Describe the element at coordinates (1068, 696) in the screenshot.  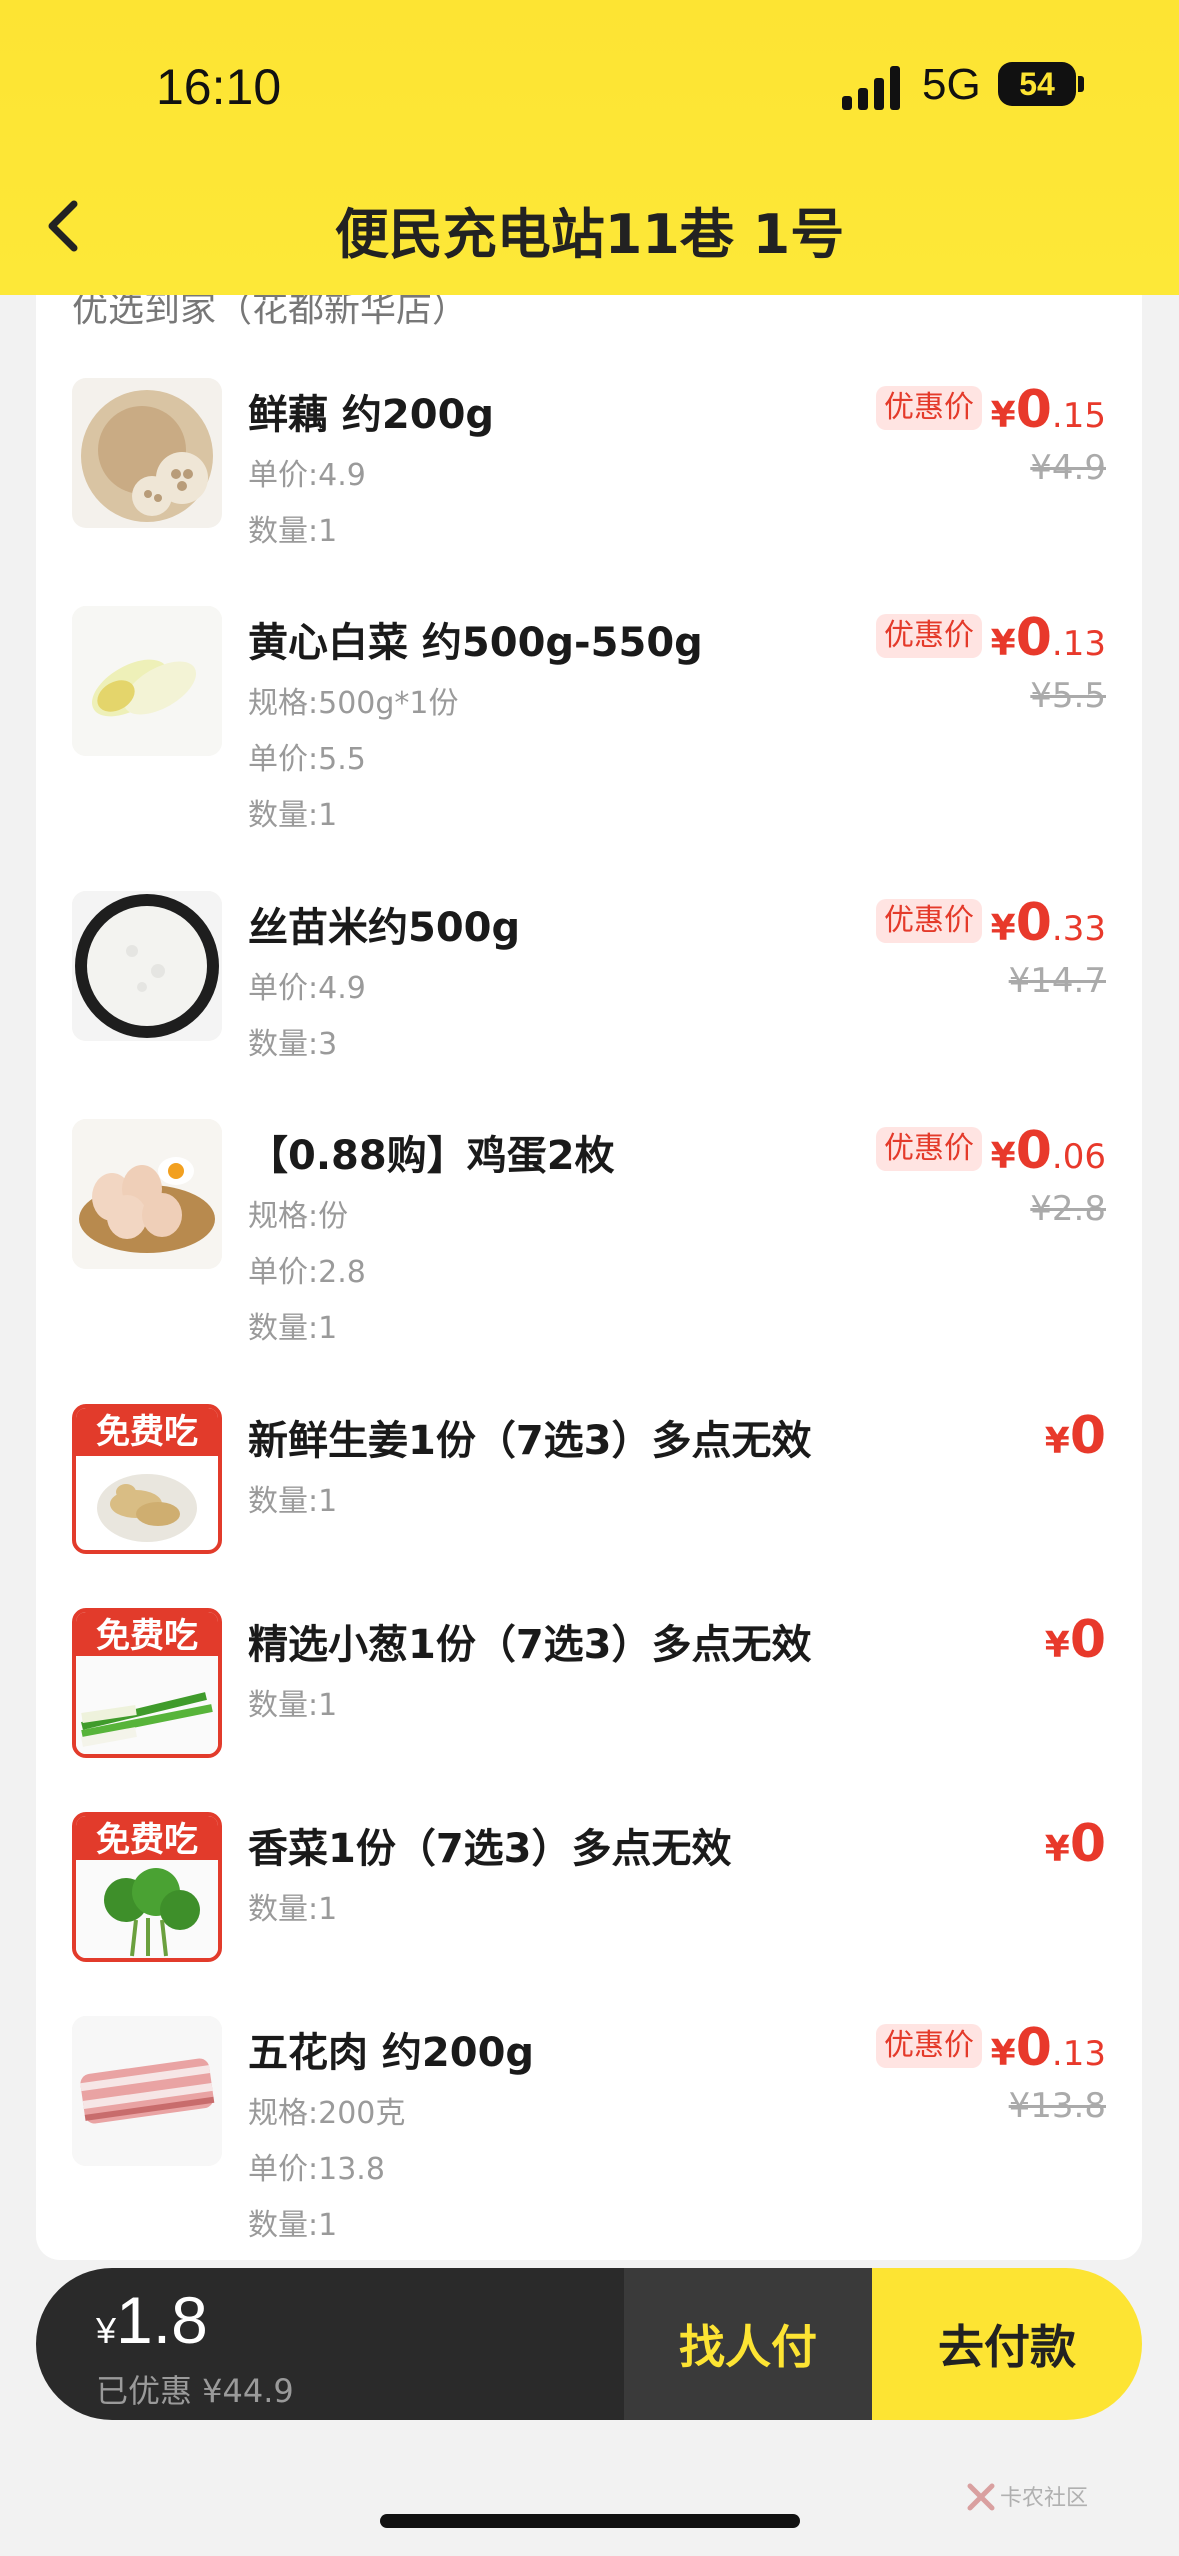
I see `original-price: ¥5.5` at that location.